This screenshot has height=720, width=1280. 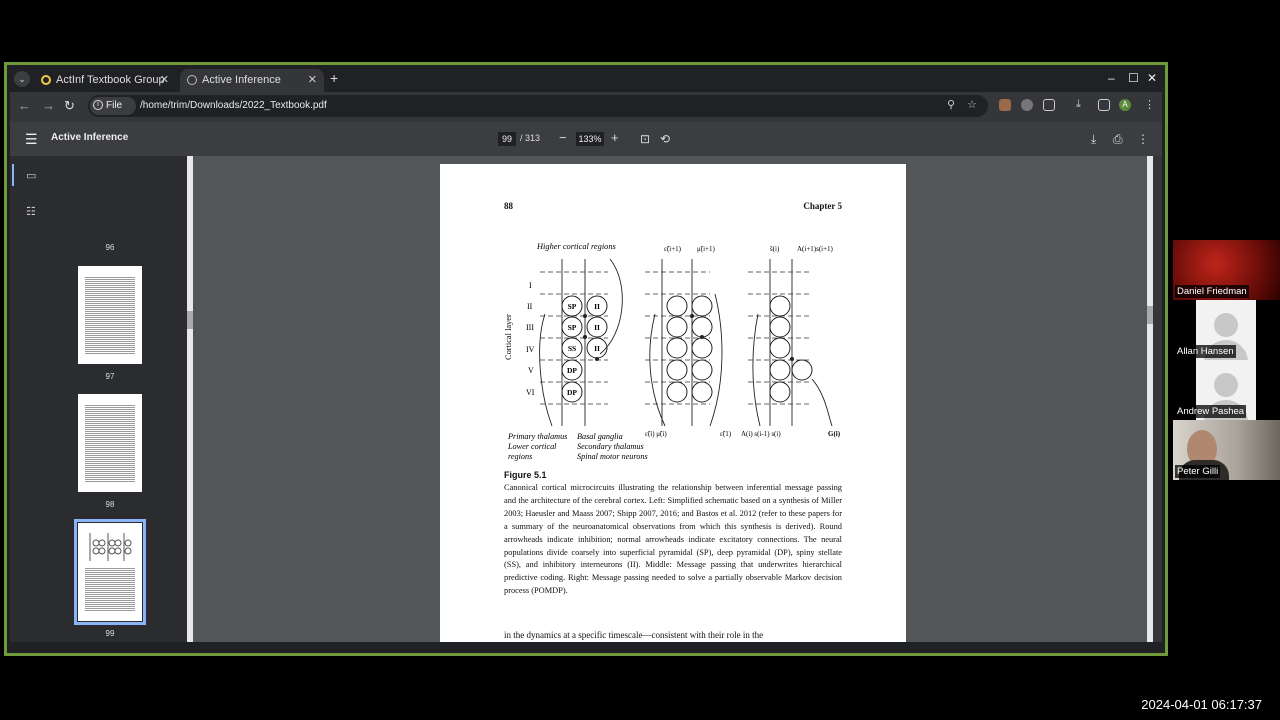 I want to click on figure-label: Secondary thalamus, so click(x=610, y=446).